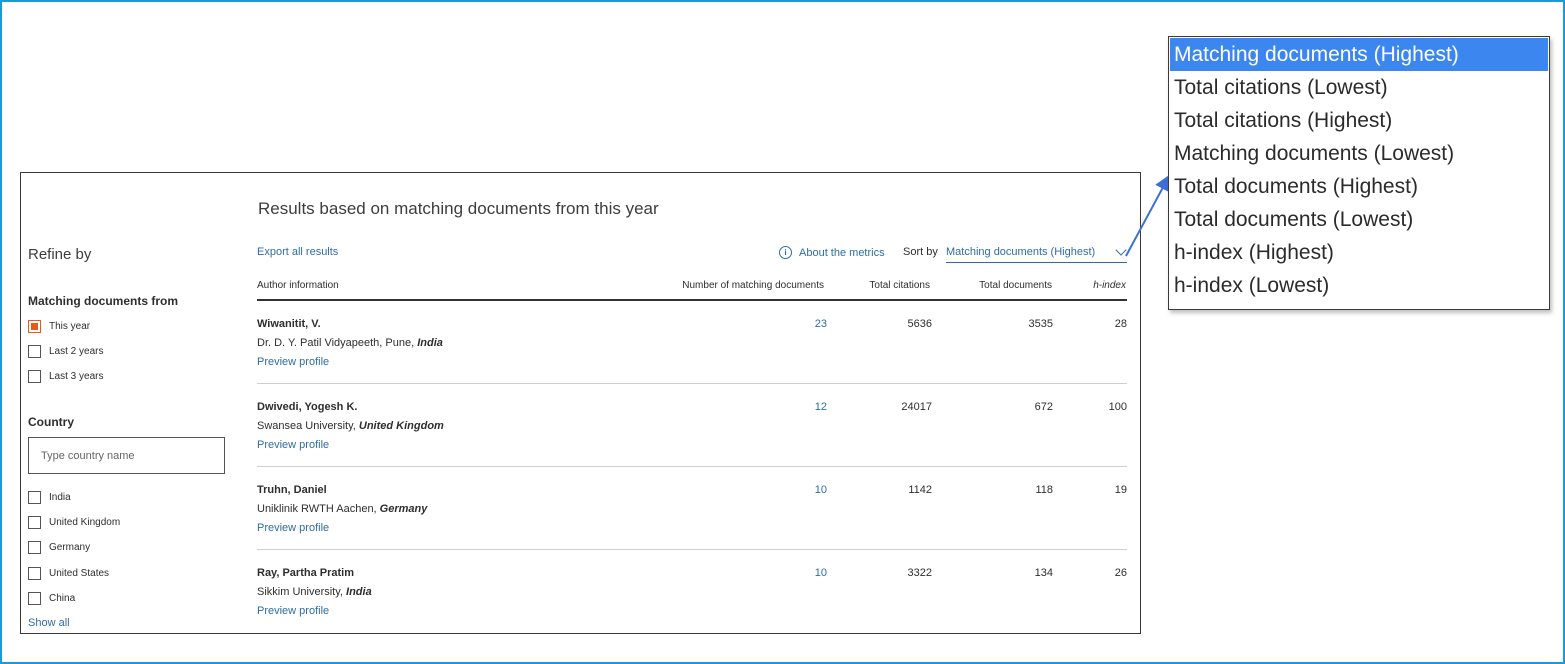 This screenshot has height=664, width=1565. I want to click on affiliation-text: Sikkim University,, so click(302, 592).